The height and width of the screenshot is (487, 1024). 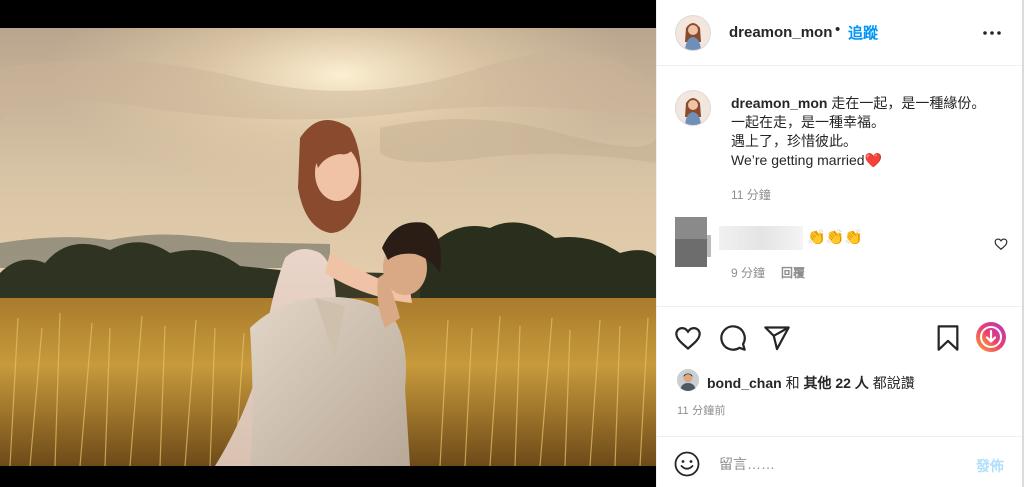 I want to click on caption-line-4: We’re getting married❤️, so click(x=807, y=160).